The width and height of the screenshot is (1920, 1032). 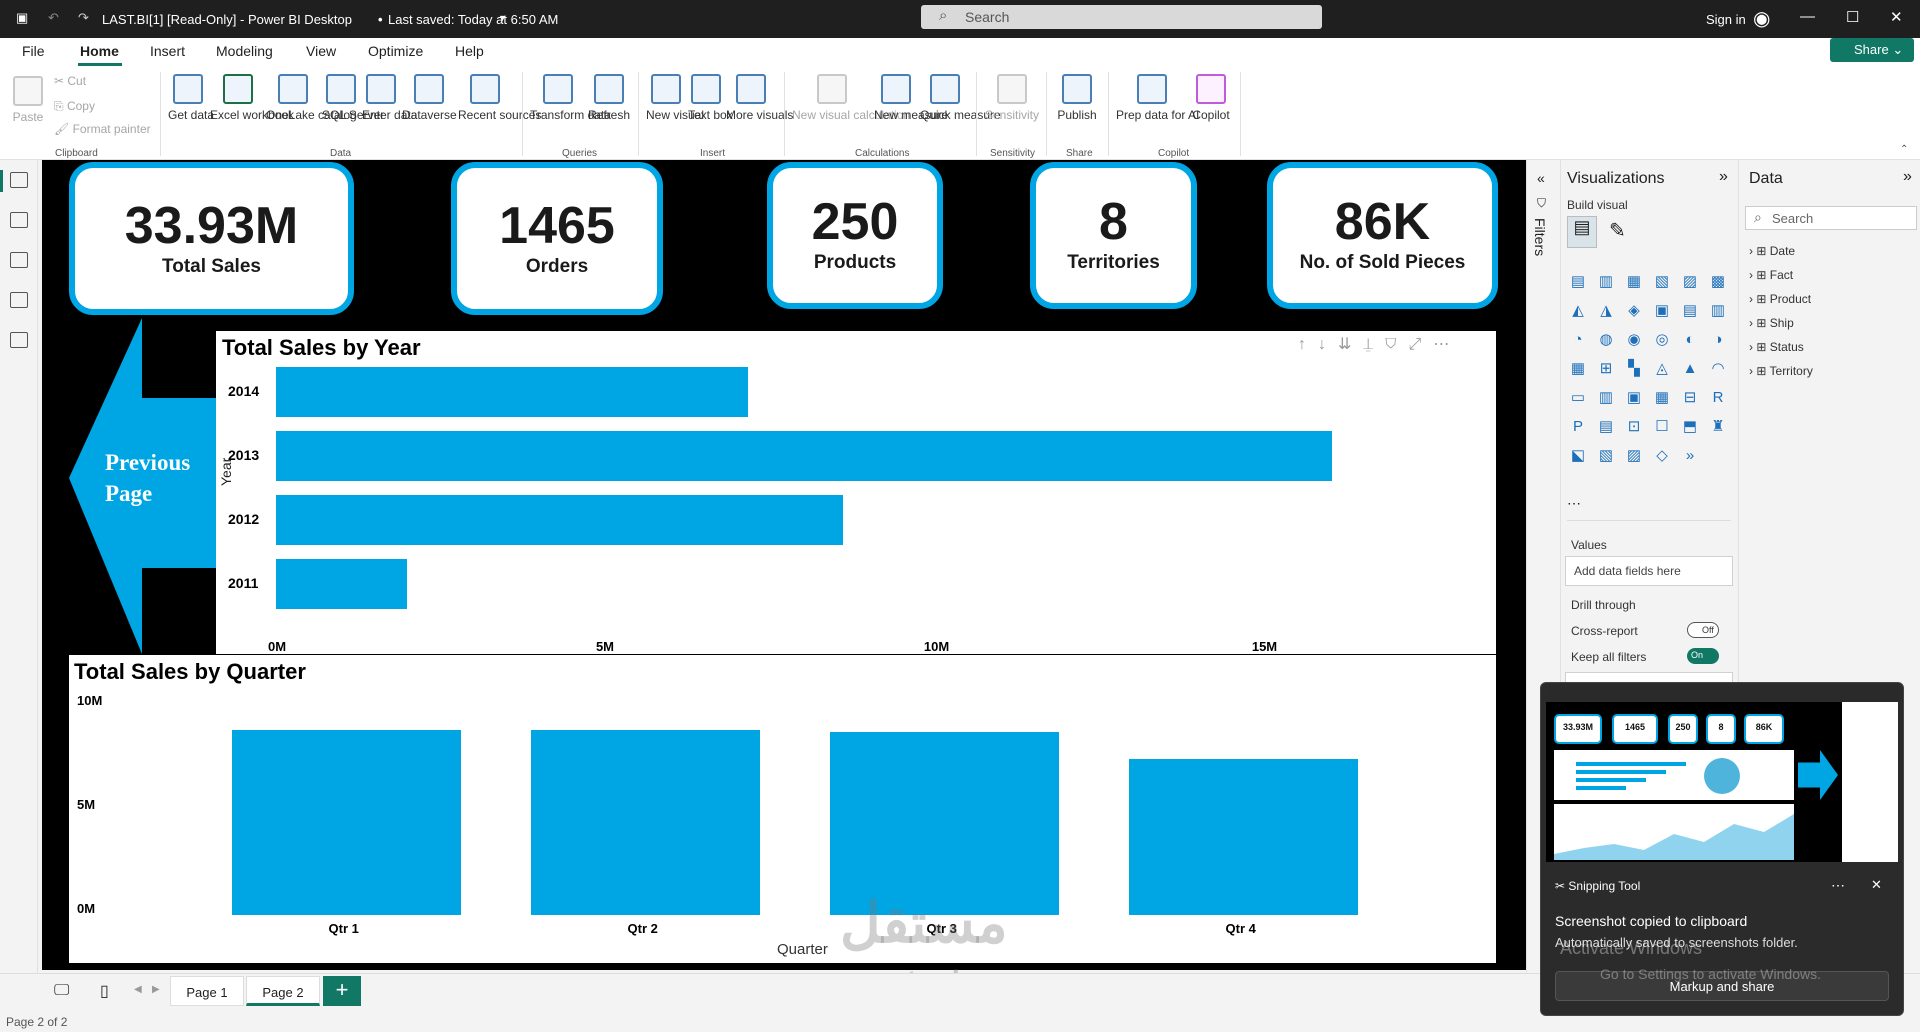 What do you see at coordinates (1718, 311) in the screenshot?
I see `visual-type-icon: ▥` at bounding box center [1718, 311].